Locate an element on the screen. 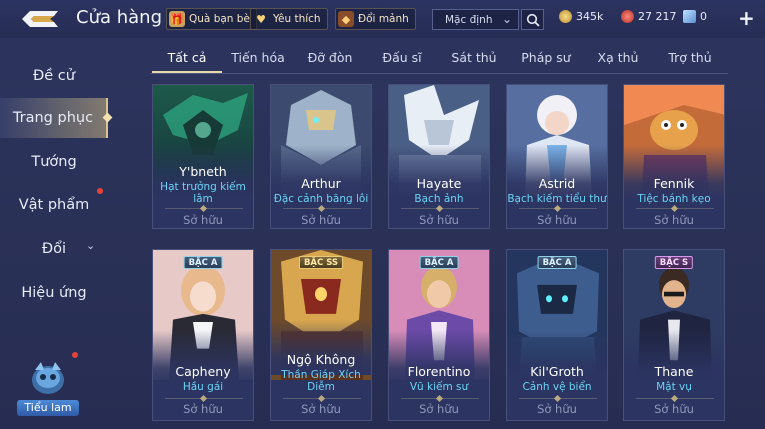  gold-amount: 345k is located at coordinates (590, 16).